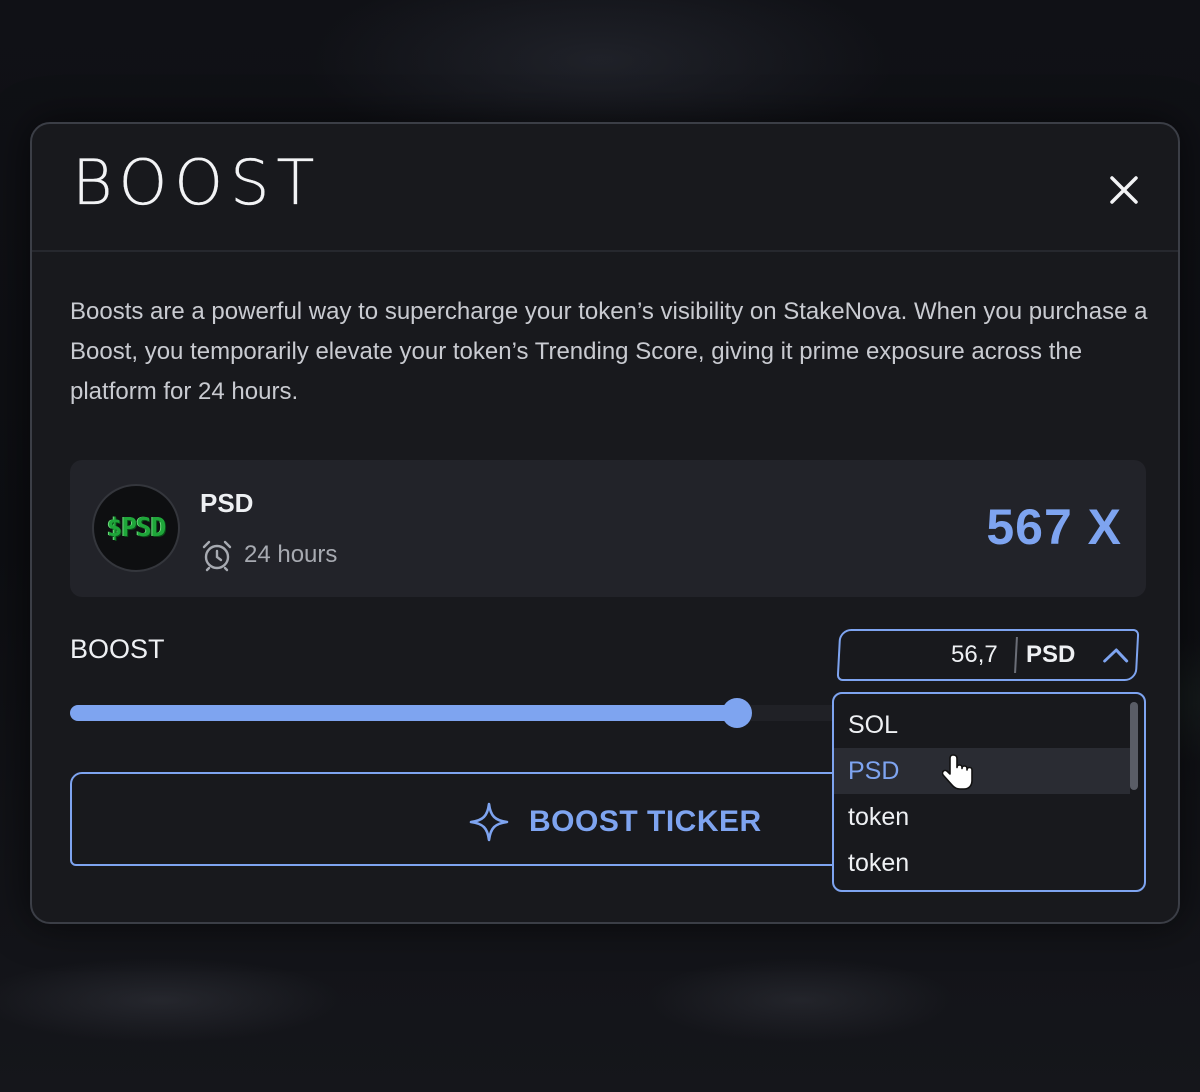 The width and height of the screenshot is (1200, 1092). I want to click on token-duration: 24 hours, so click(268, 555).